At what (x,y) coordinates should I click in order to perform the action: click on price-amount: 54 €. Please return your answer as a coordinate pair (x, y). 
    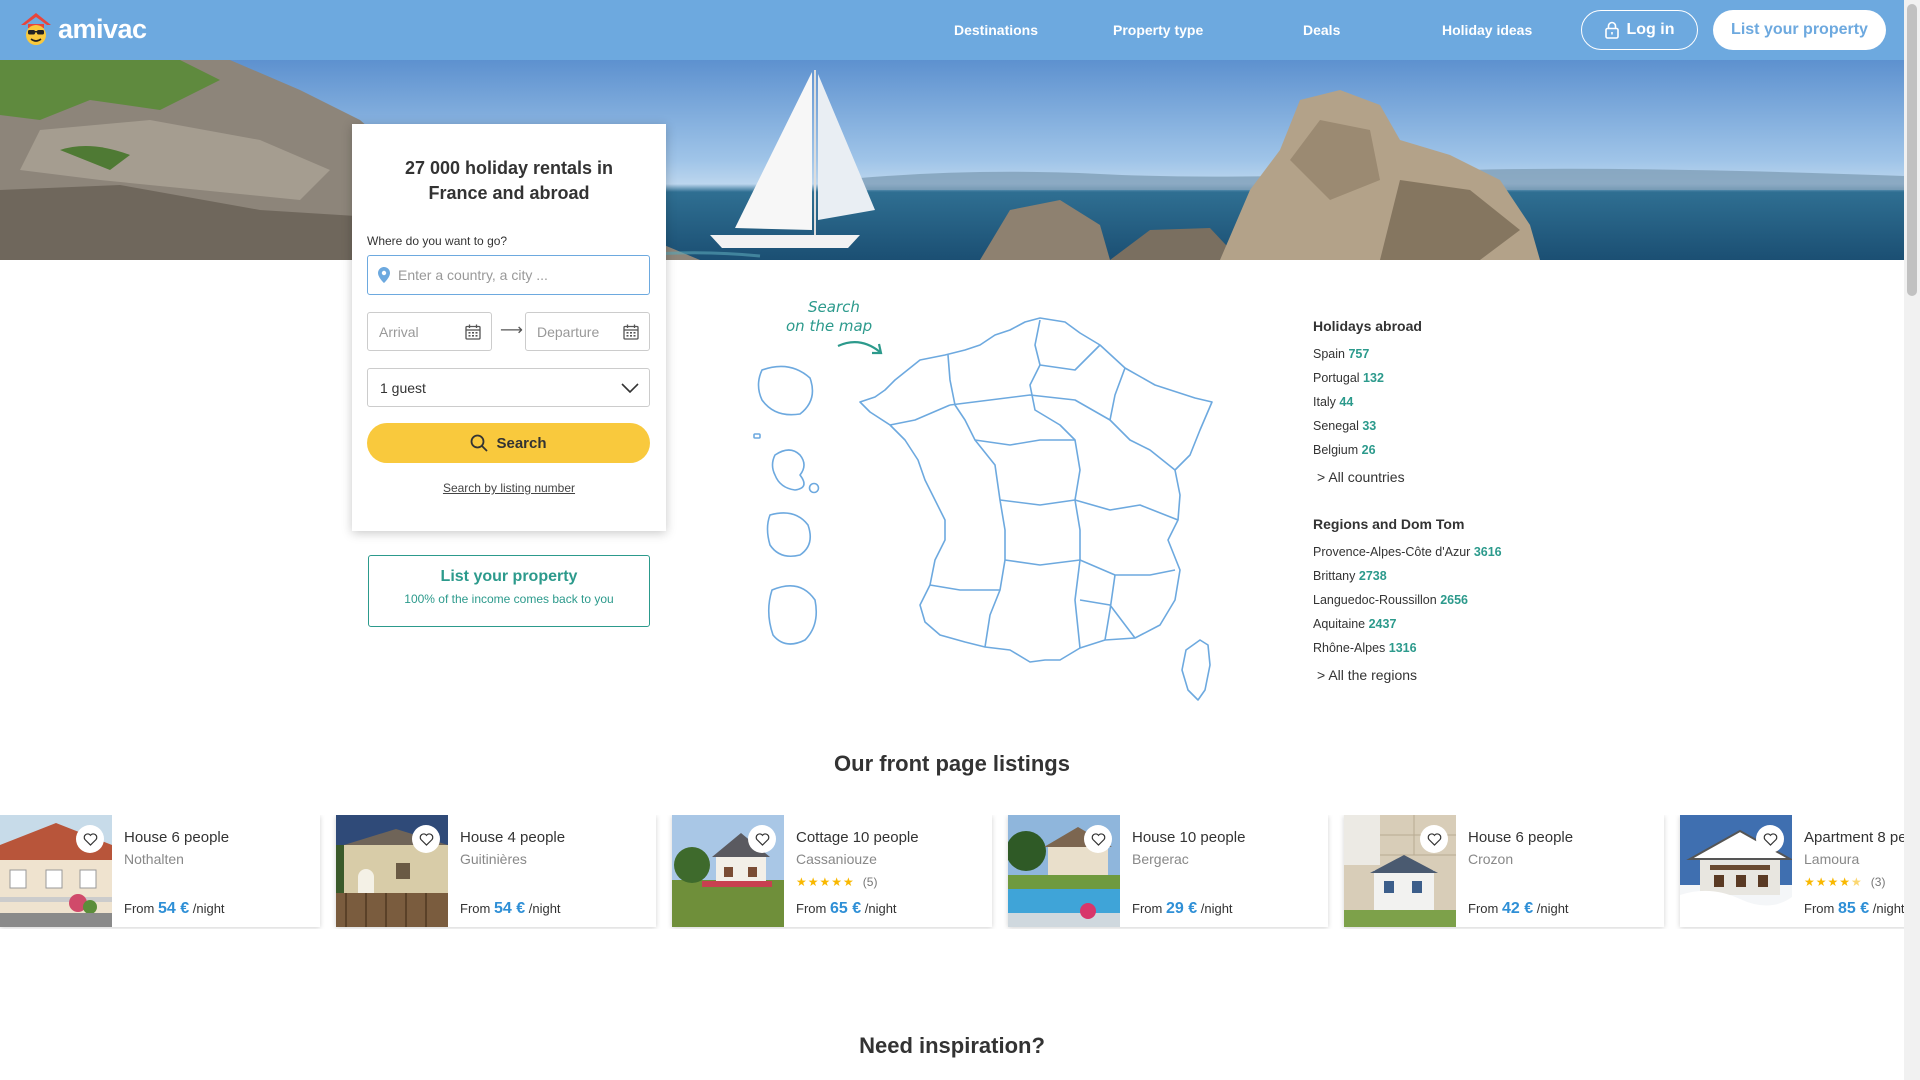
    Looking at the image, I should click on (173, 908).